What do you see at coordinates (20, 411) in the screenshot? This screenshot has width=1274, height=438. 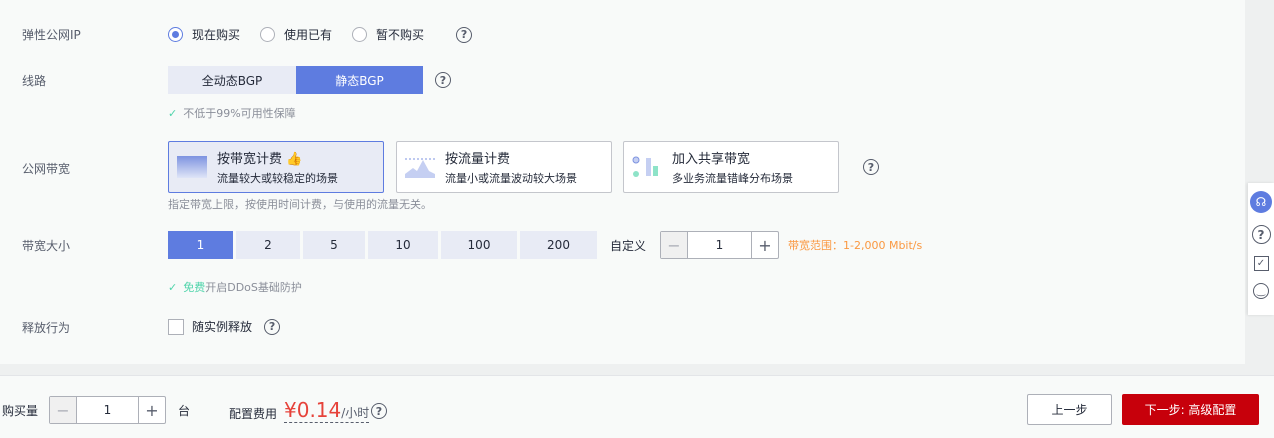 I see `quantity-label: 购买量` at bounding box center [20, 411].